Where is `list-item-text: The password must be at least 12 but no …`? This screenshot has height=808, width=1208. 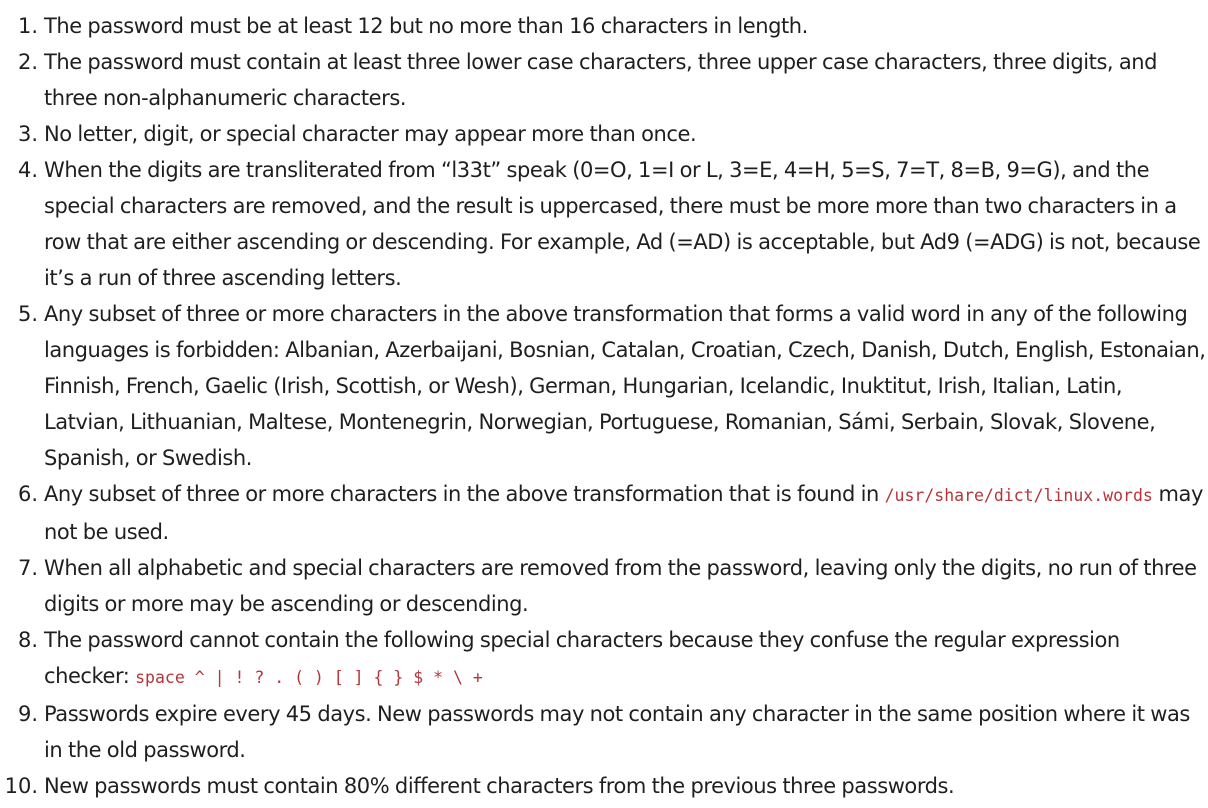 list-item-text: The password must be at least 12 but no … is located at coordinates (626, 26).